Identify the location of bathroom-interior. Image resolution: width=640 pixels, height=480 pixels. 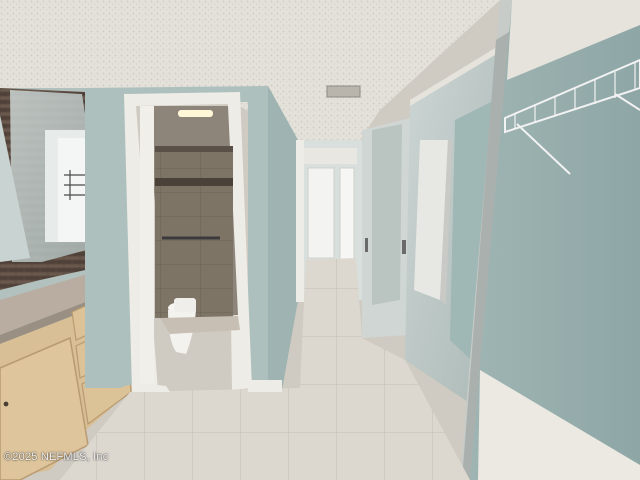
(190, 246).